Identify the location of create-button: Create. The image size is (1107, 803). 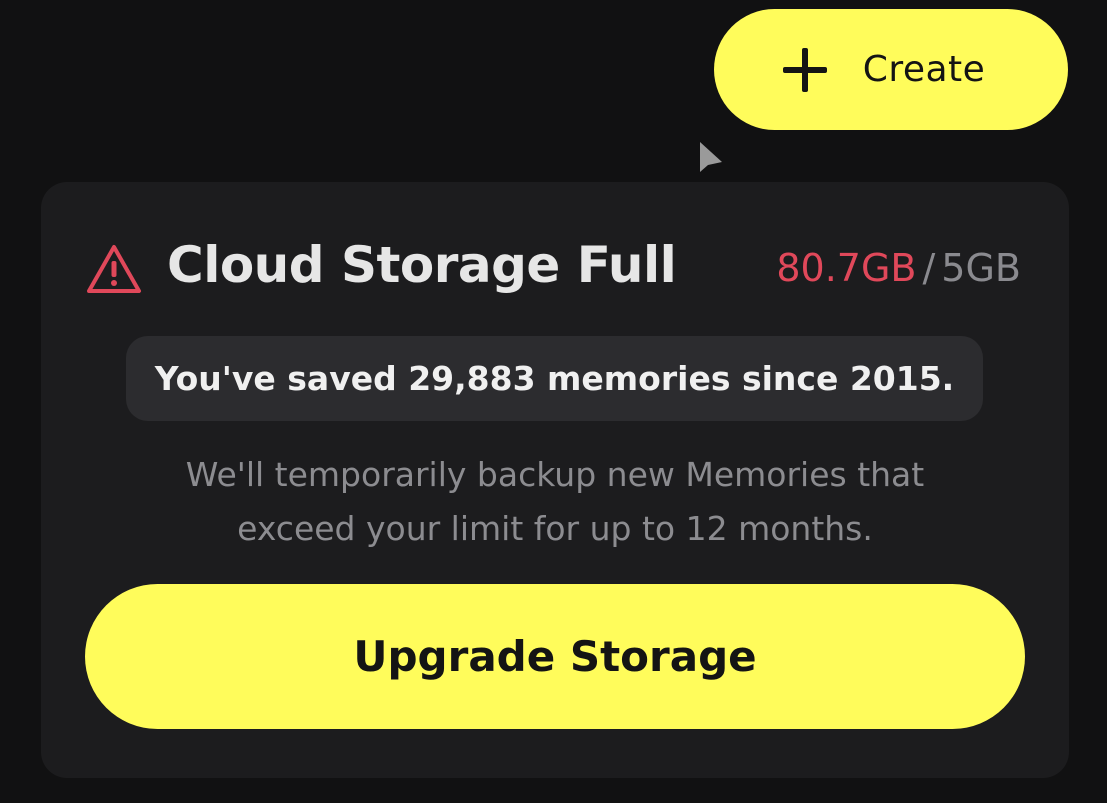
(891, 69).